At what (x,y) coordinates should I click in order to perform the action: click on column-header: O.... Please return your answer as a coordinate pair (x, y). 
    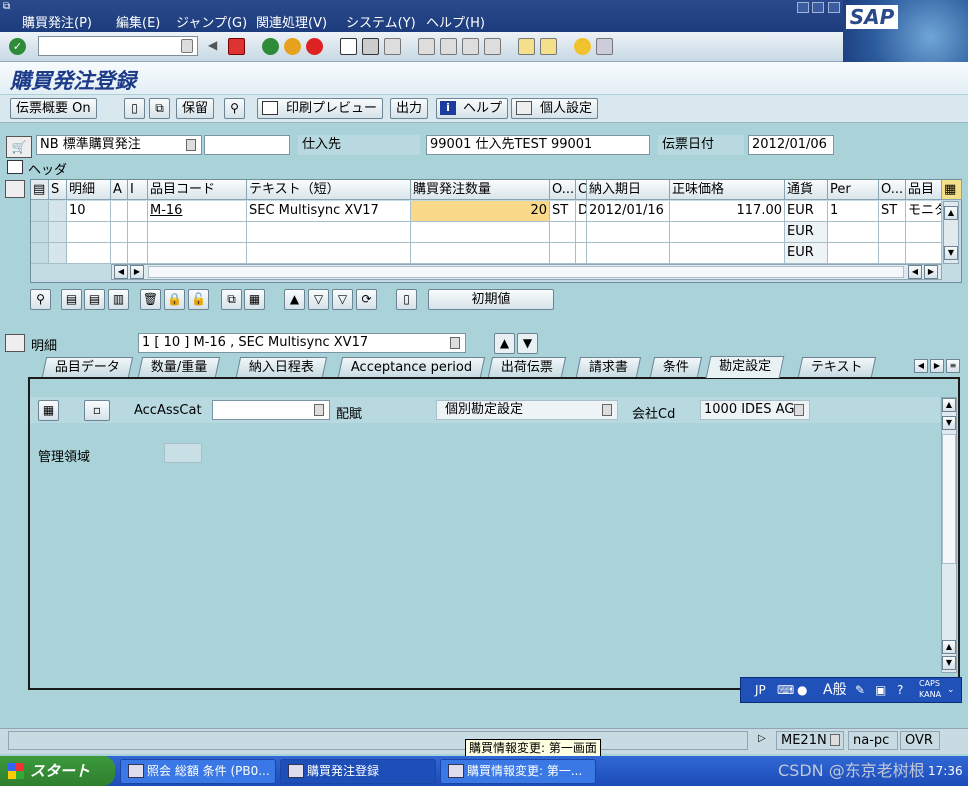
    Looking at the image, I should click on (563, 190).